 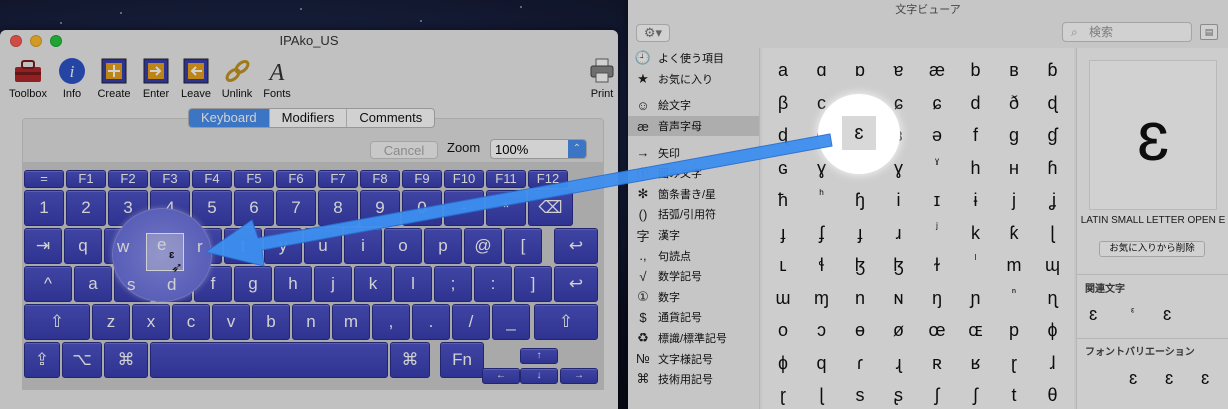 I want to click on key-num-1: 2, so click(x=86, y=208).